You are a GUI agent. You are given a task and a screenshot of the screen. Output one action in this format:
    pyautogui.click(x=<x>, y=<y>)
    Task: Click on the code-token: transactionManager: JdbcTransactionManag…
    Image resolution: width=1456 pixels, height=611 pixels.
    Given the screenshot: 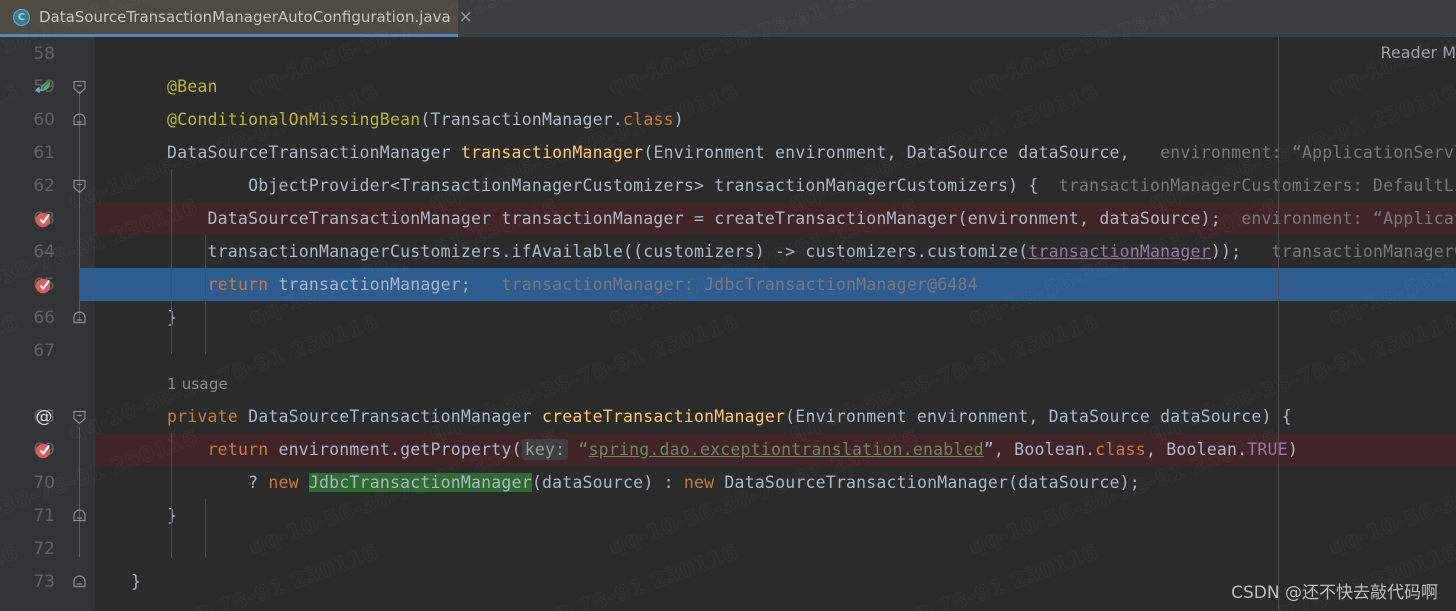 What is the action you would take?
    pyautogui.click(x=724, y=284)
    